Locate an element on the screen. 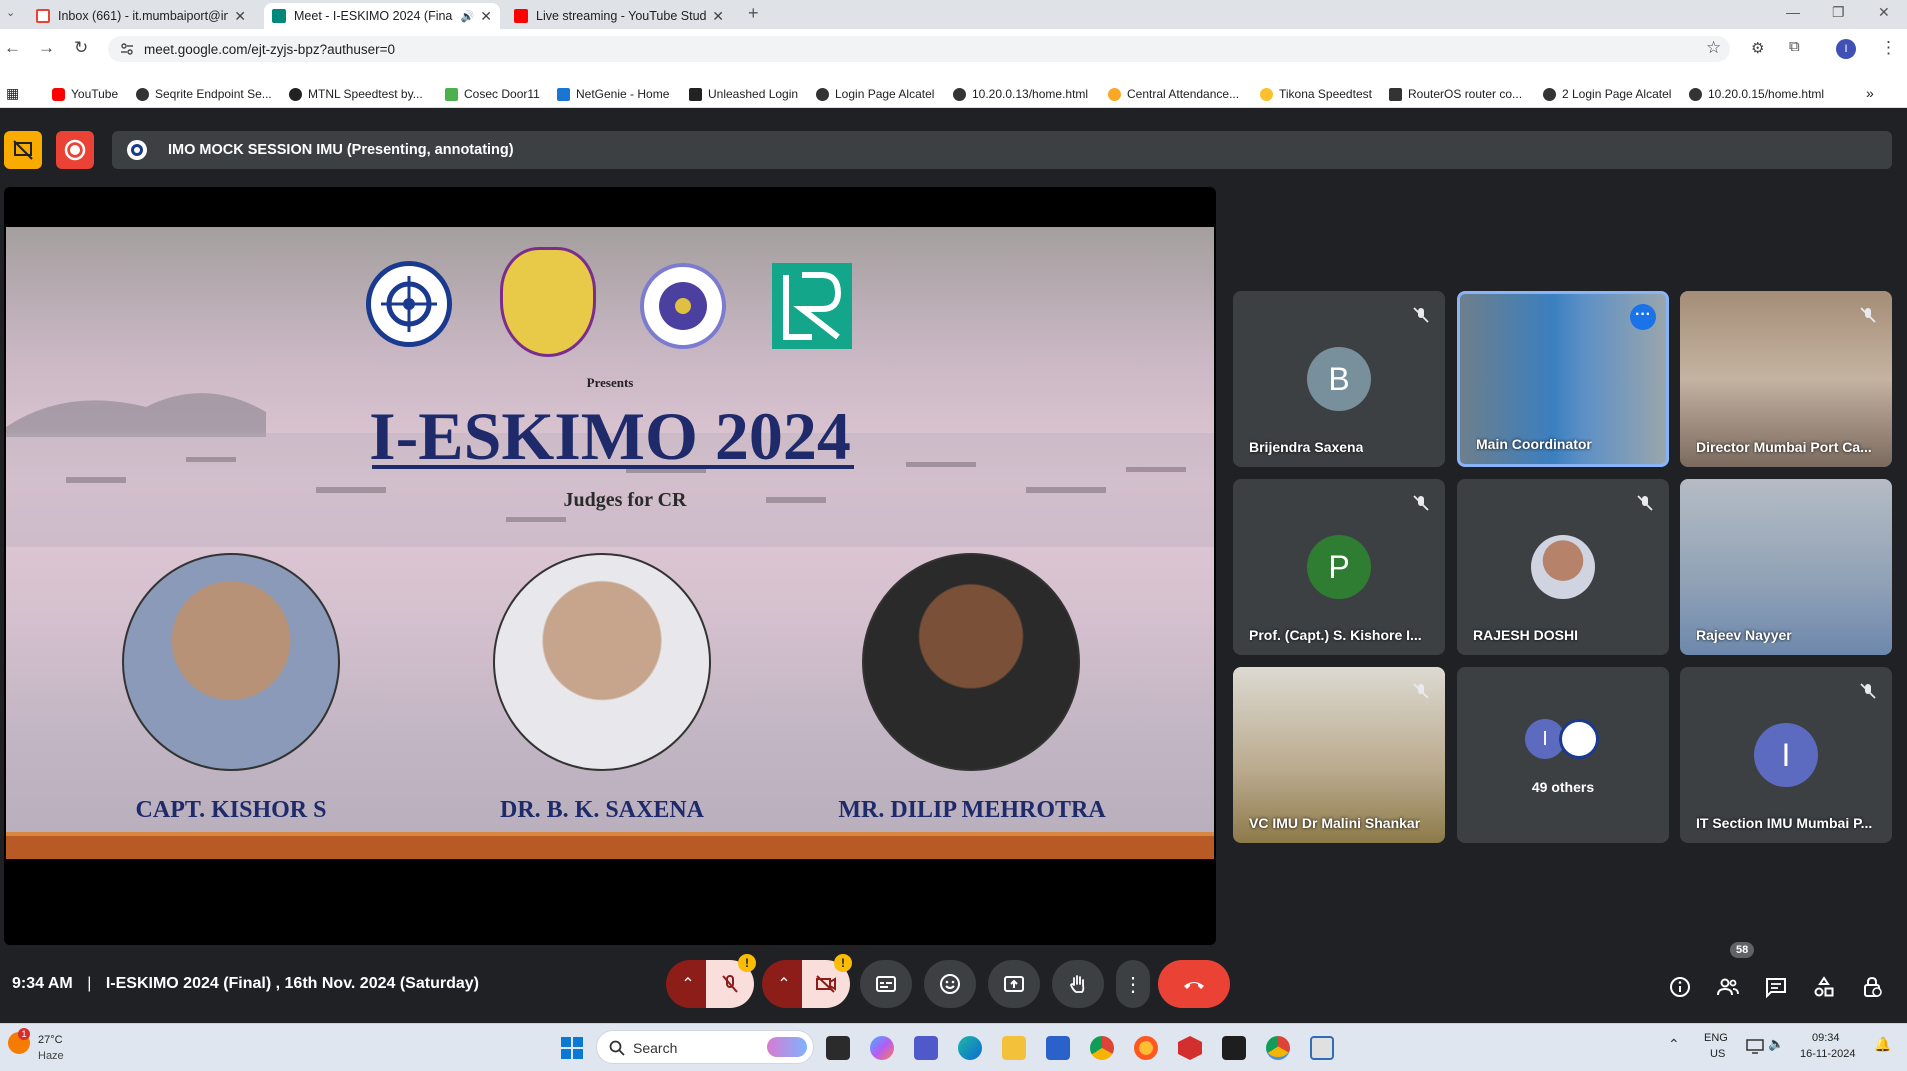  url-text: meet.google.com/ejt-zyjs-bpz?authuser=0 is located at coordinates (269, 49).